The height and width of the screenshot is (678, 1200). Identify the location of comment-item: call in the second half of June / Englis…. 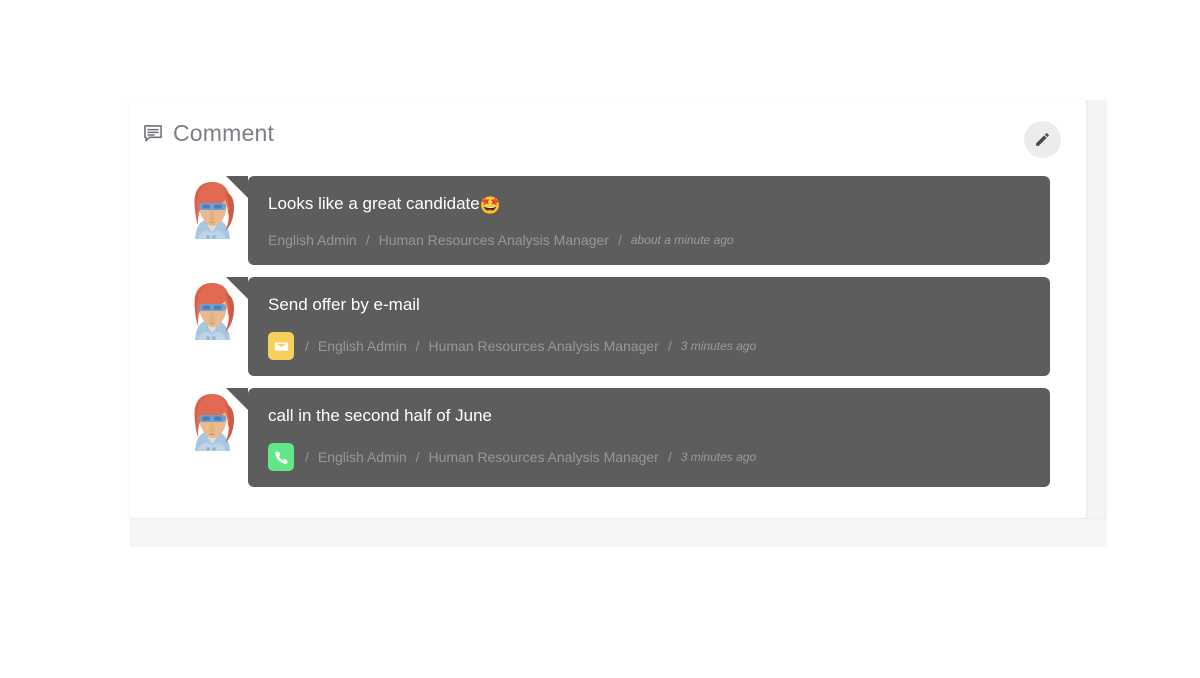
(608, 437).